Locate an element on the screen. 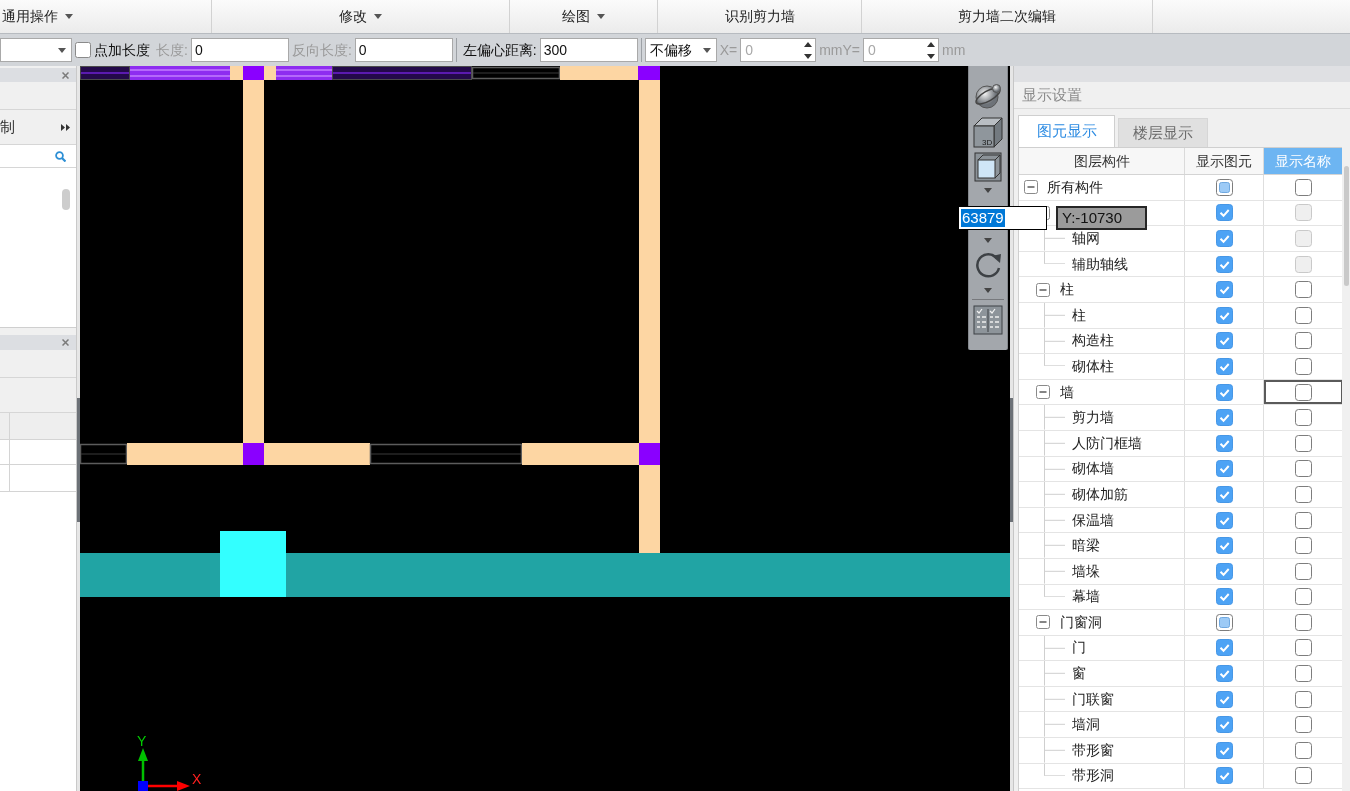  tree-item-label: 带形窗 is located at coordinates (1093, 750).